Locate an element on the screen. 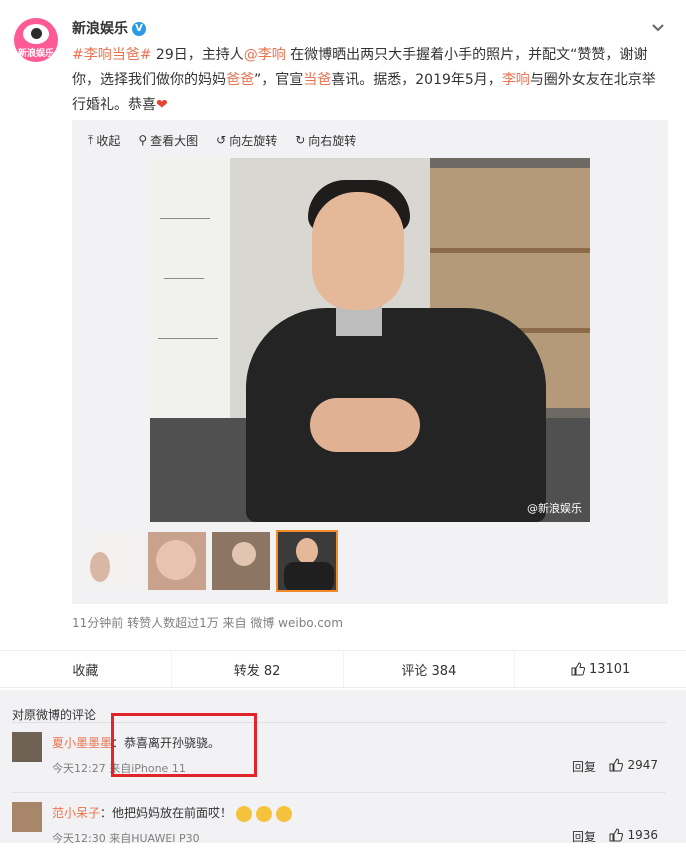  action-bar: 收藏 转发 82 评论 384 13101 is located at coordinates (343, 669).